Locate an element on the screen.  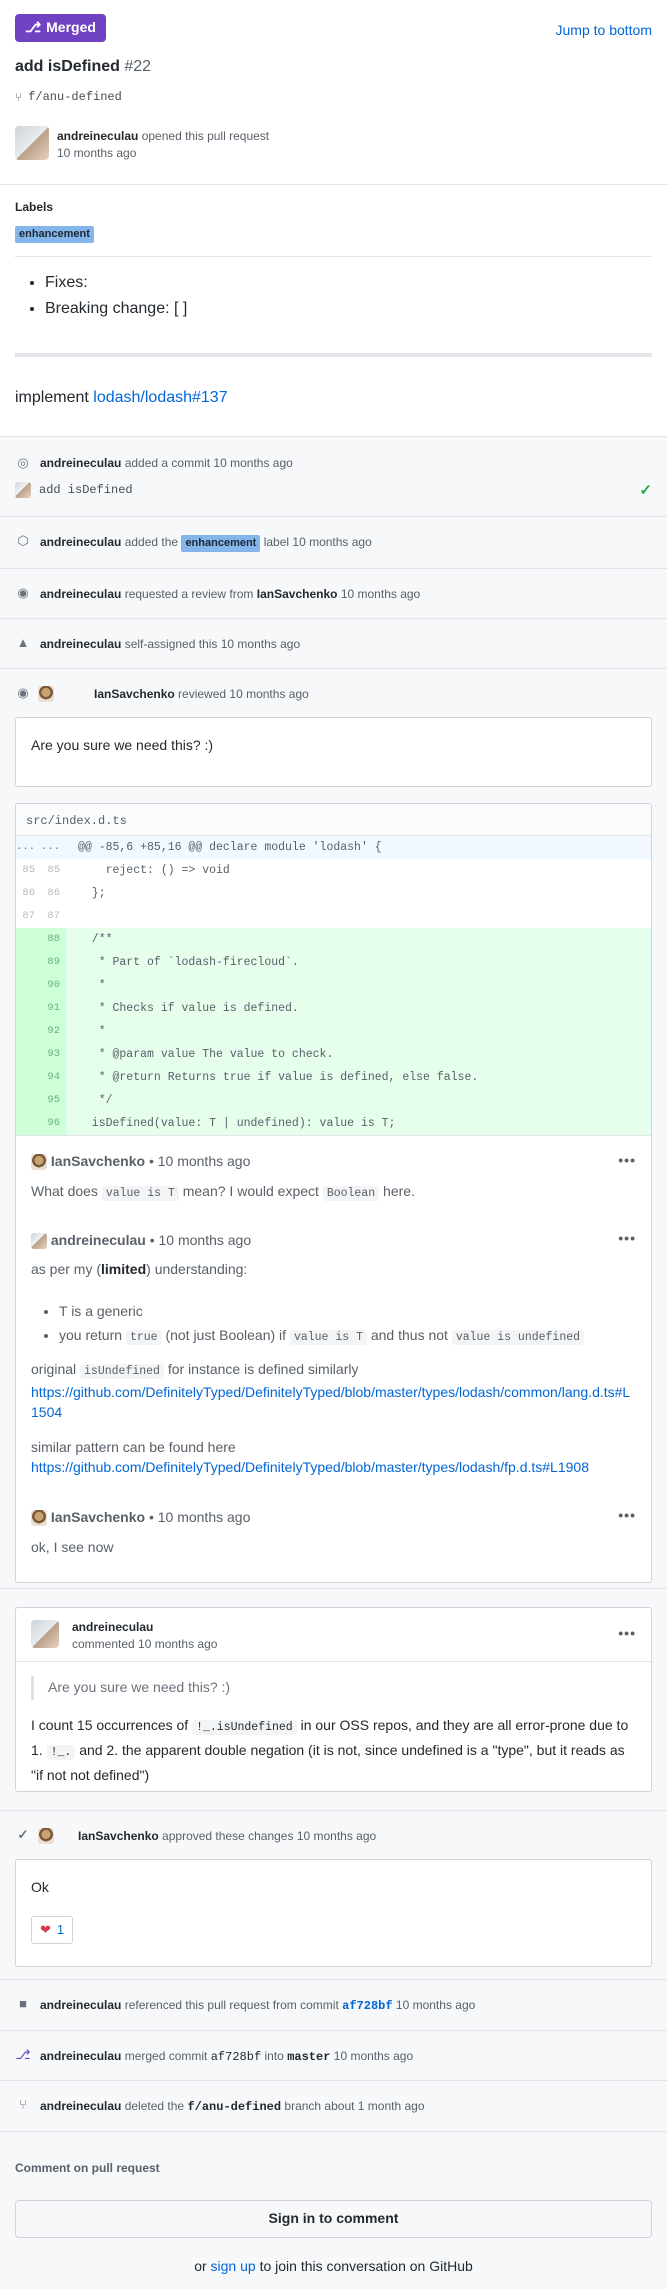
labels-section: Labels enhancement is located at coordinates (333, 220).